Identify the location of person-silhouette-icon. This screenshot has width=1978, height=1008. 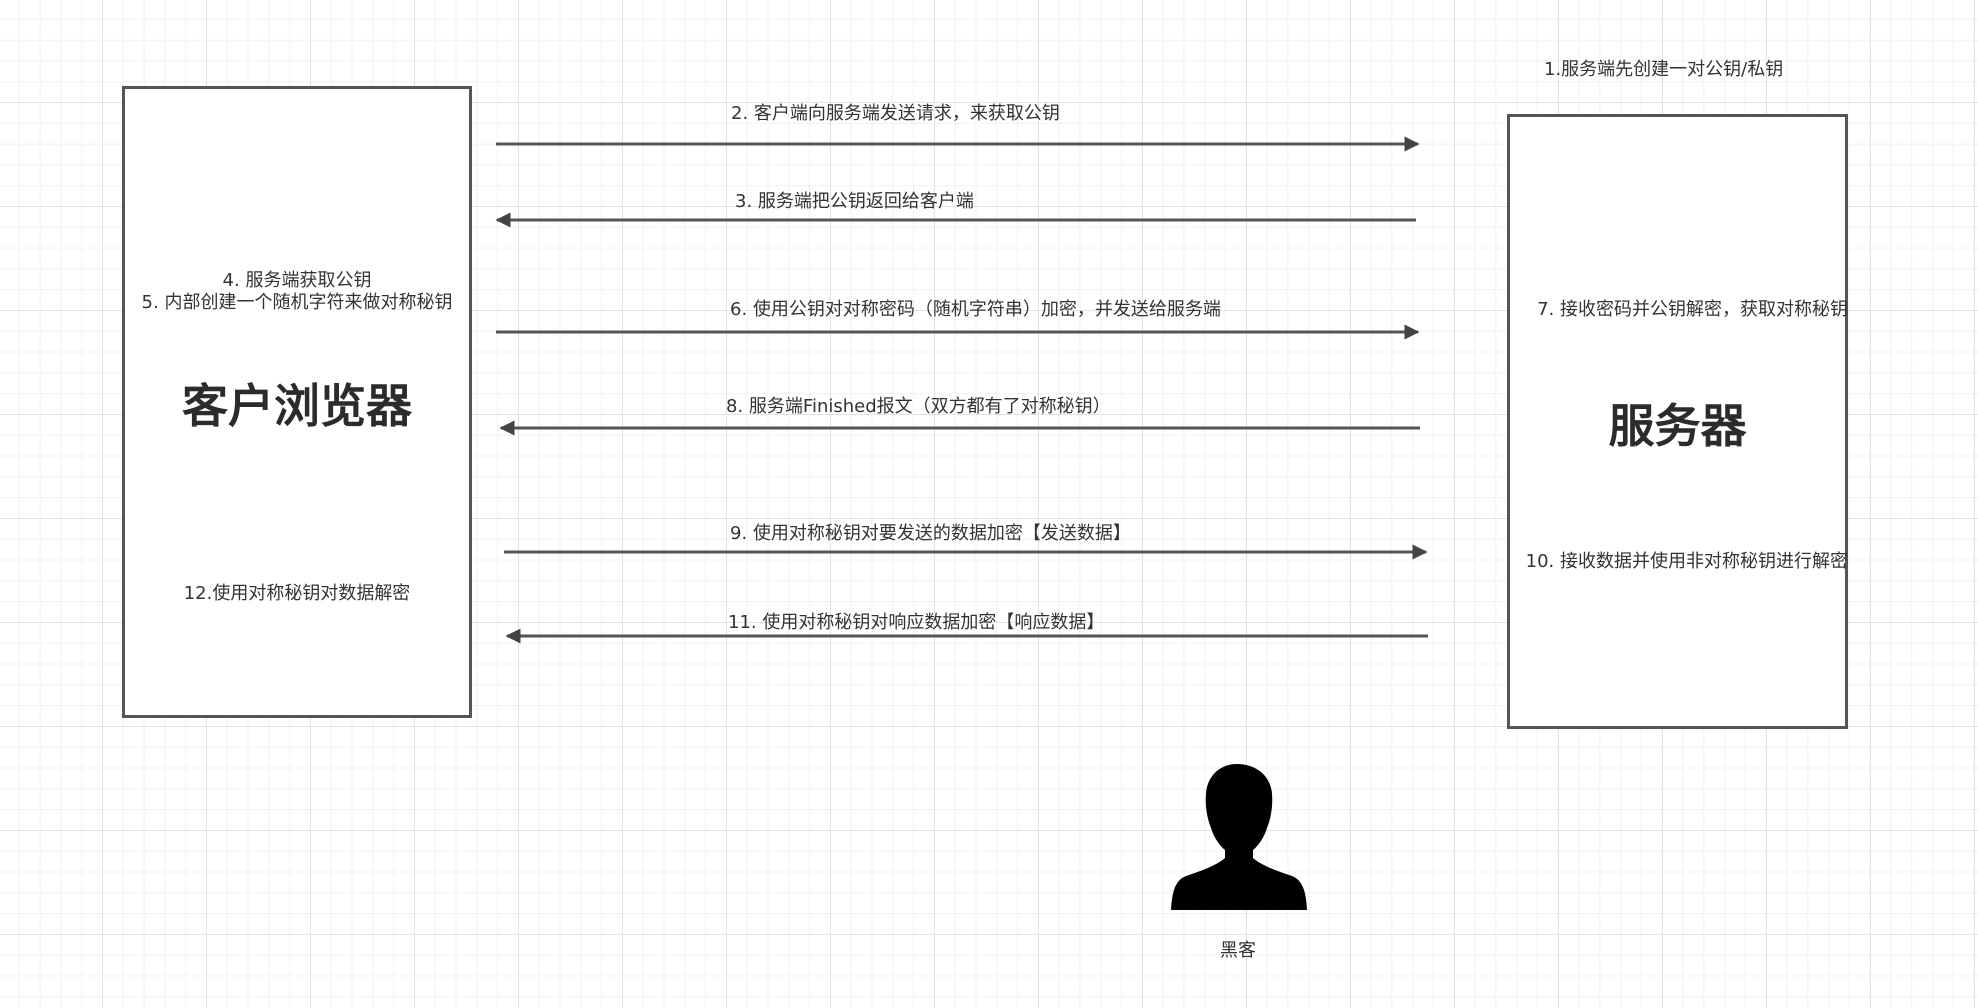
(1239, 837).